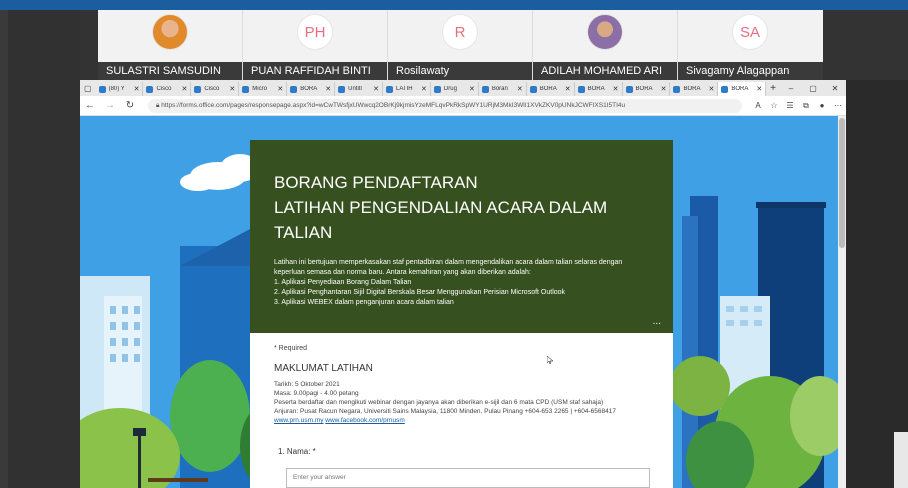 The width and height of the screenshot is (908, 488). What do you see at coordinates (758, 105) in the screenshot?
I see `read-aloud-icon: A` at bounding box center [758, 105].